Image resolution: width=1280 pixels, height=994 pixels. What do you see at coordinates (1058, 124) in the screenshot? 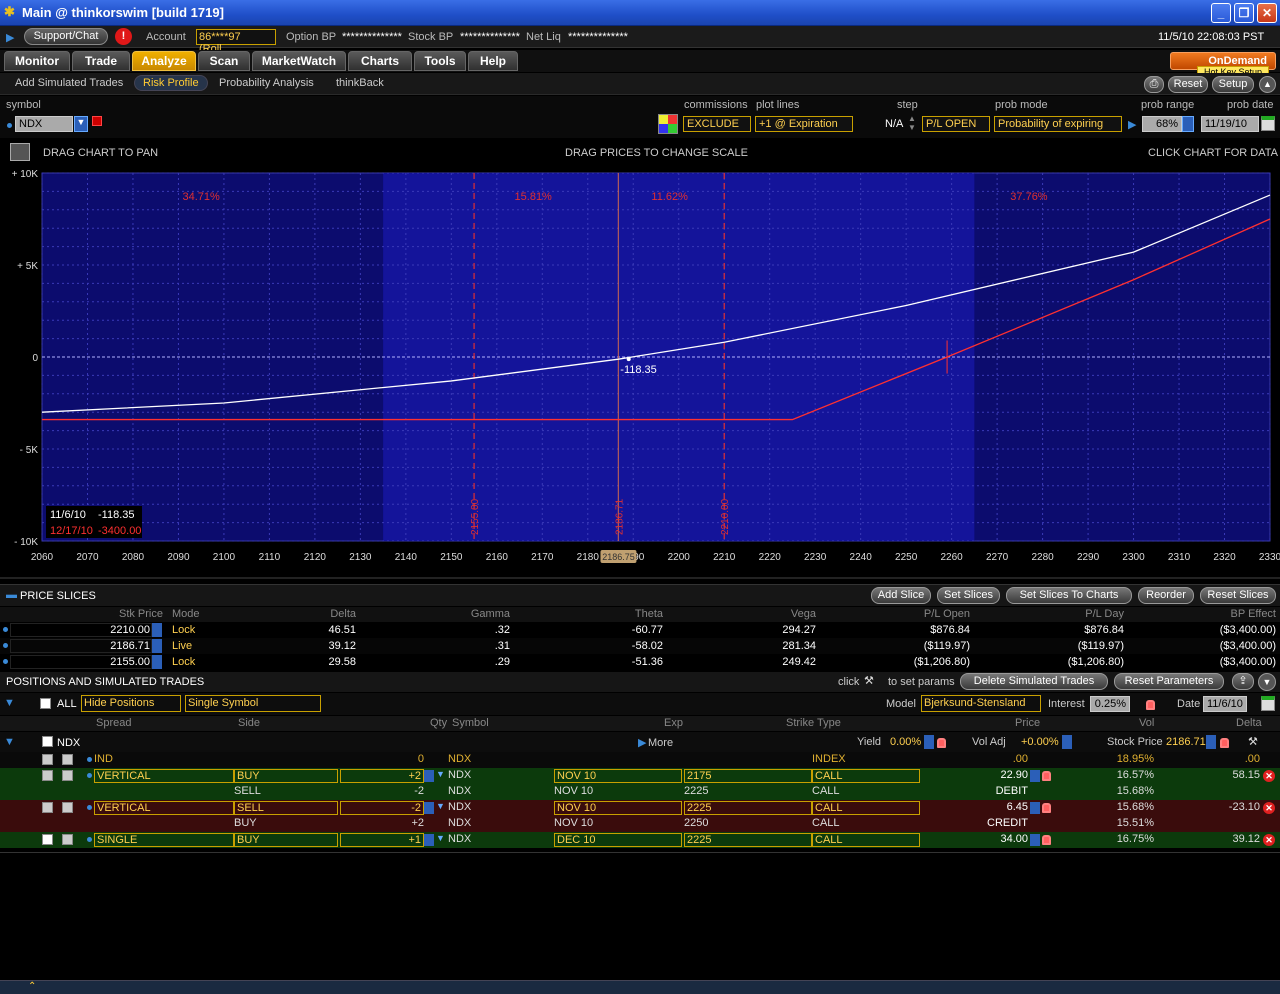
I see `prob-mode-select: Probability of expiring` at bounding box center [1058, 124].